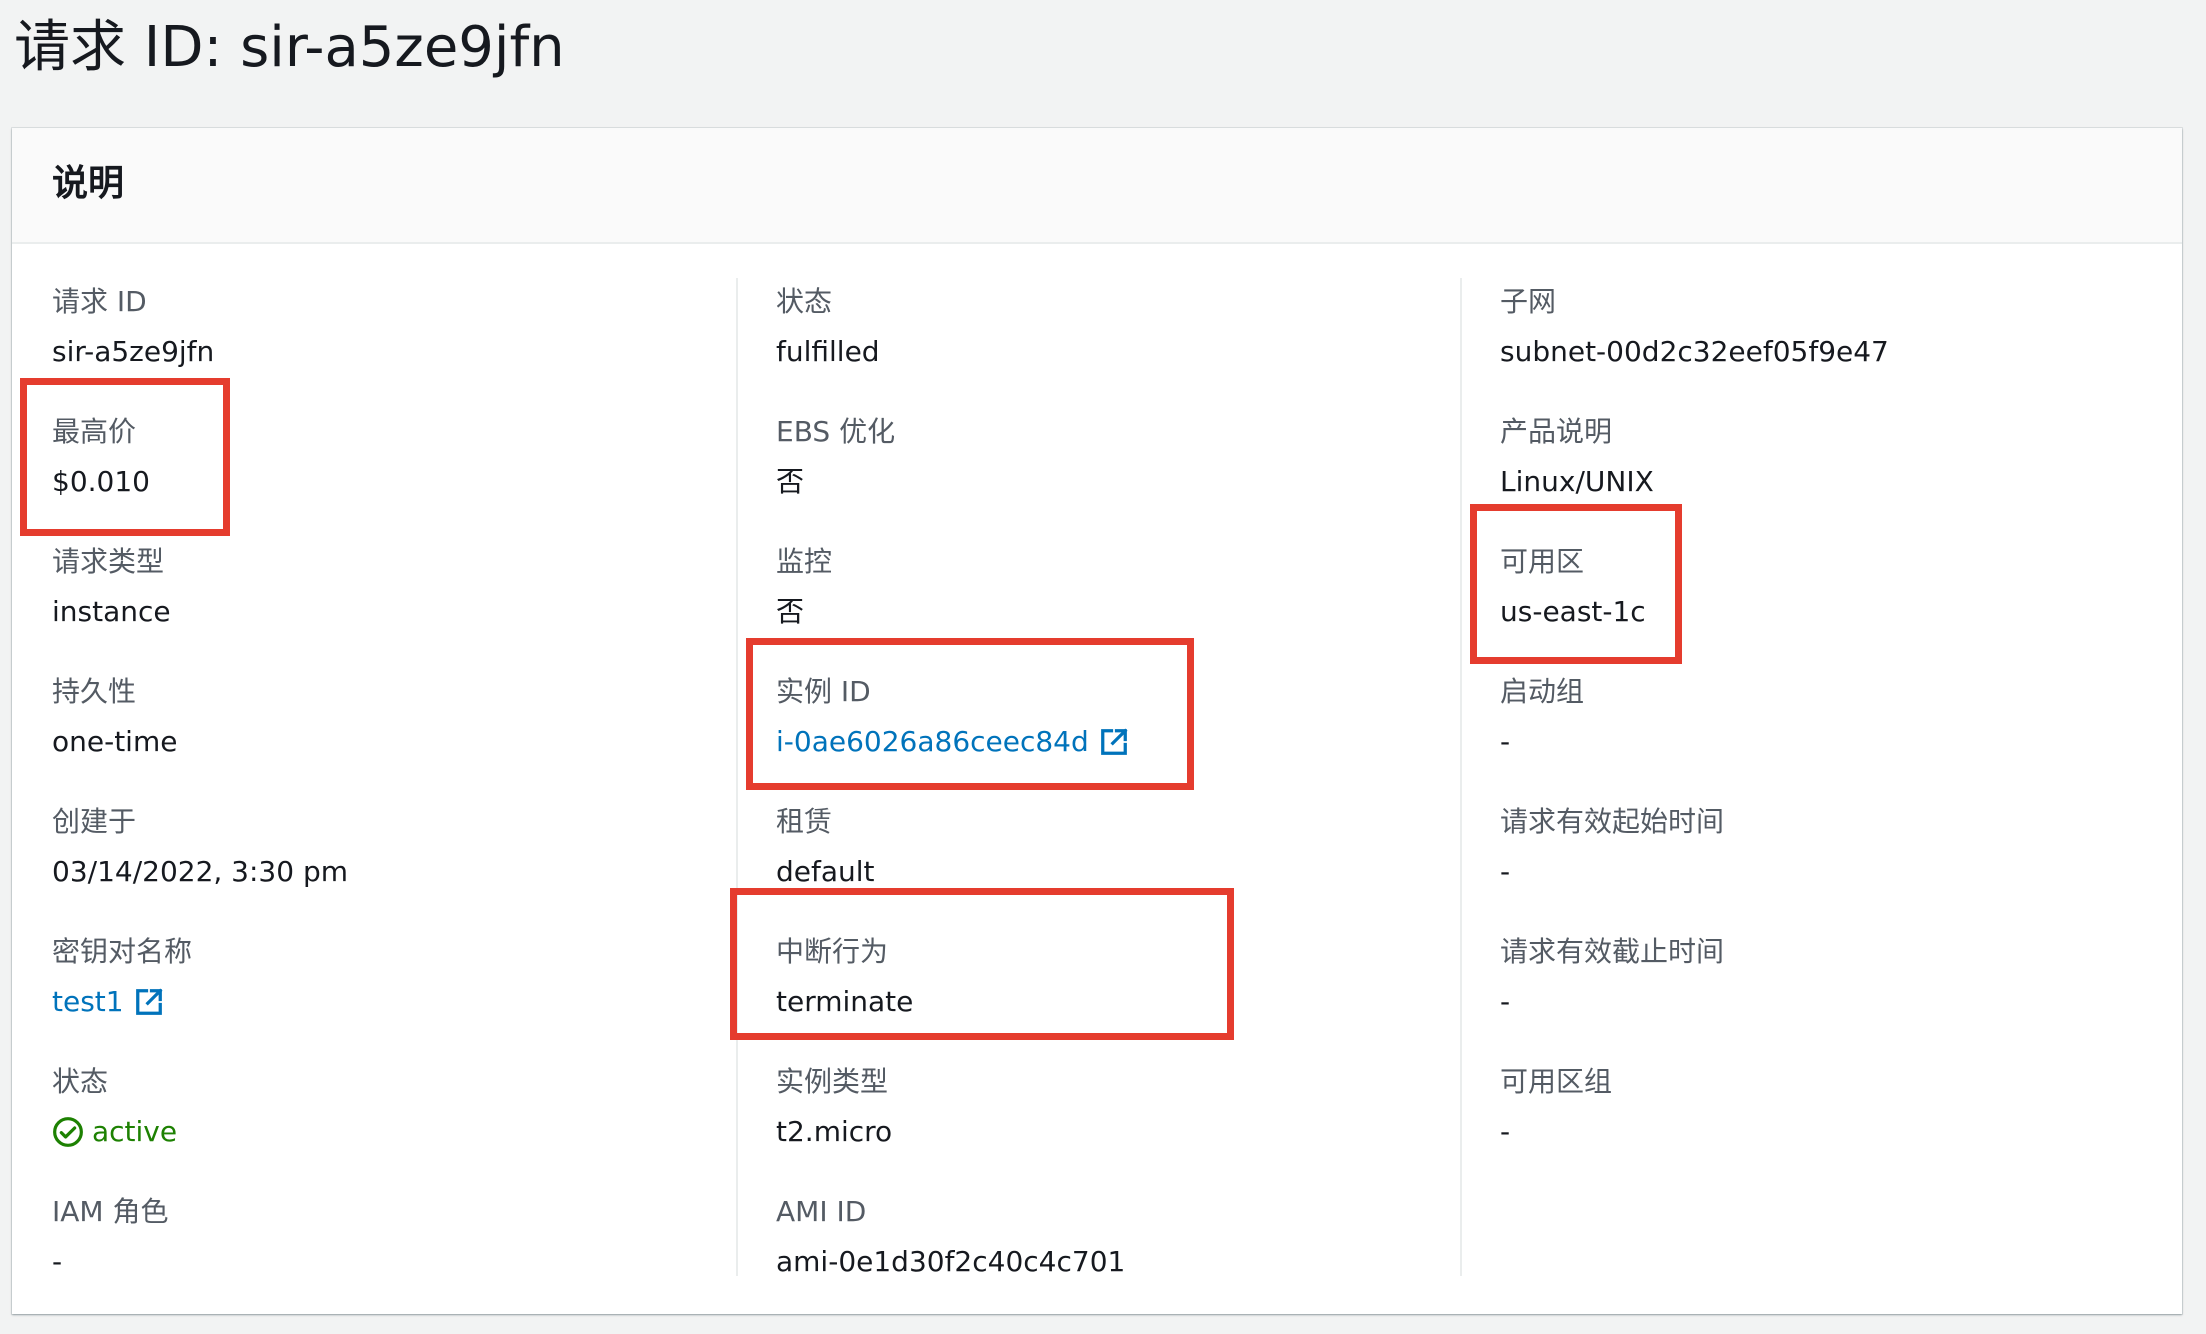 The height and width of the screenshot is (1334, 2206). What do you see at coordinates (845, 1001) in the screenshot?
I see `field-value: terminate` at bounding box center [845, 1001].